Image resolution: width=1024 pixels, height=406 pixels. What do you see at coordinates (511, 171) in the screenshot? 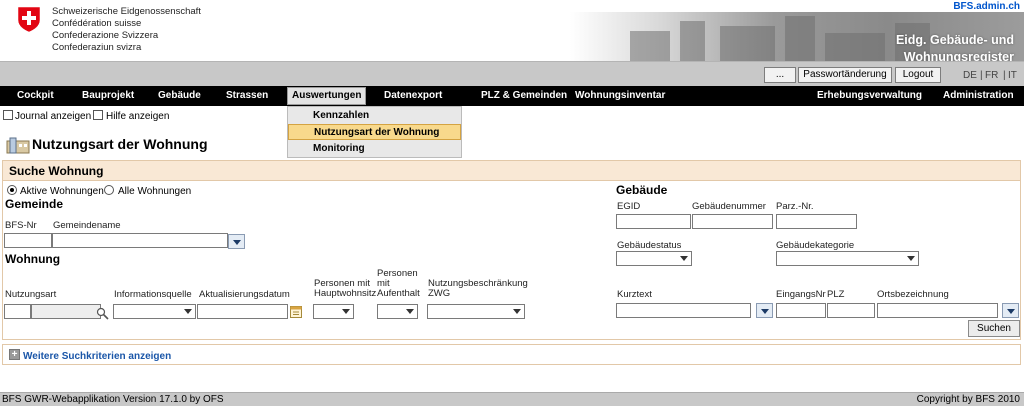
I see `search-panel-header: Suche Wohnung` at bounding box center [511, 171].